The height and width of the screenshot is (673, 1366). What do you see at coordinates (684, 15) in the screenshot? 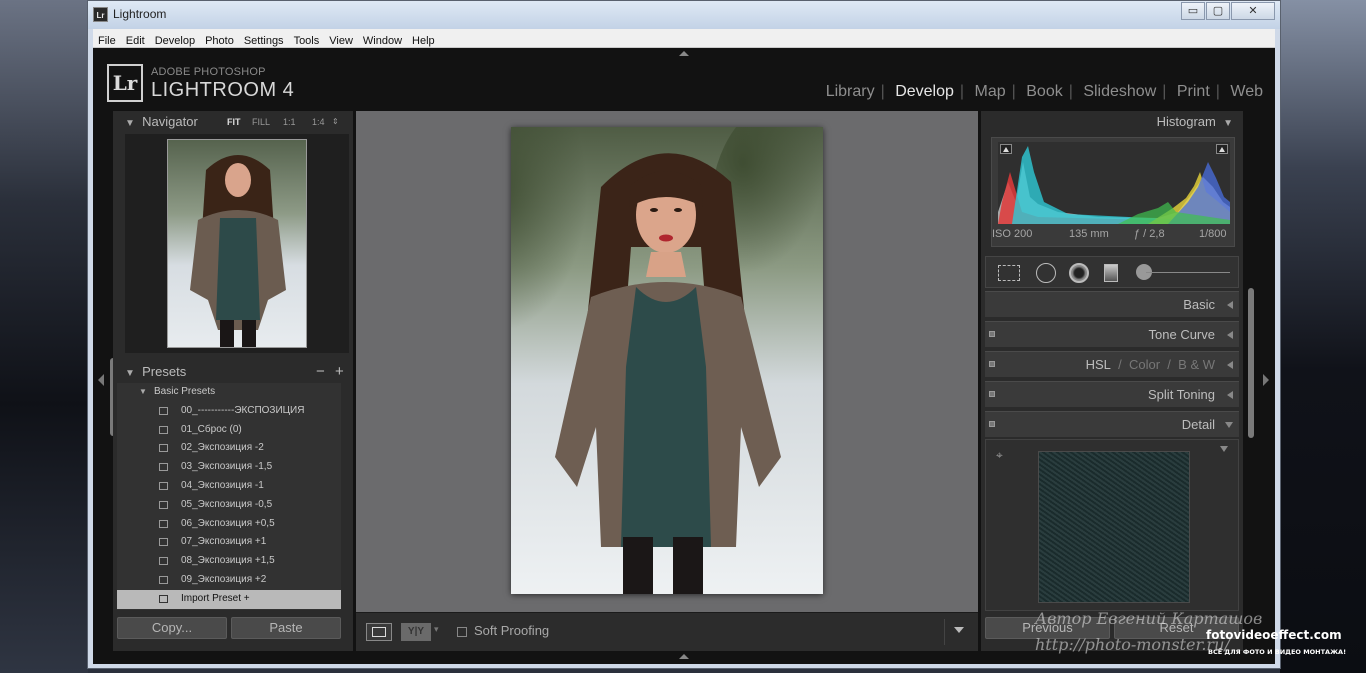
I see `title-bar: Lr Lightroom ▭ ▢ ✕` at bounding box center [684, 15].